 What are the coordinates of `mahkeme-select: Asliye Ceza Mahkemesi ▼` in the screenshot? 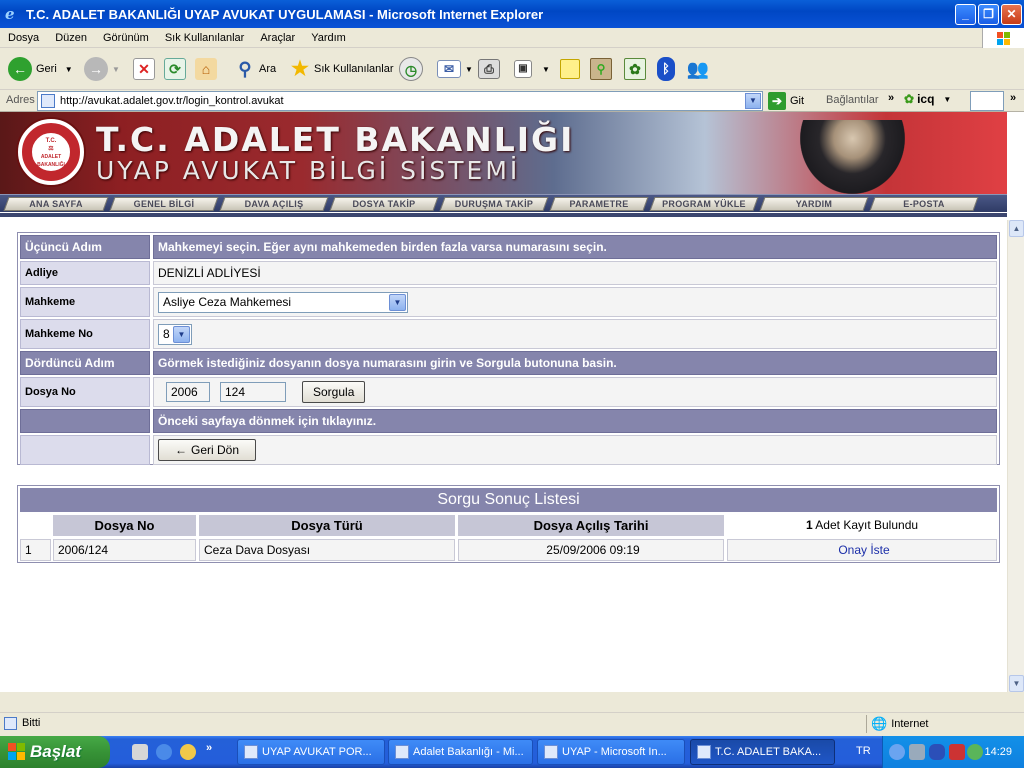 It's located at (283, 302).